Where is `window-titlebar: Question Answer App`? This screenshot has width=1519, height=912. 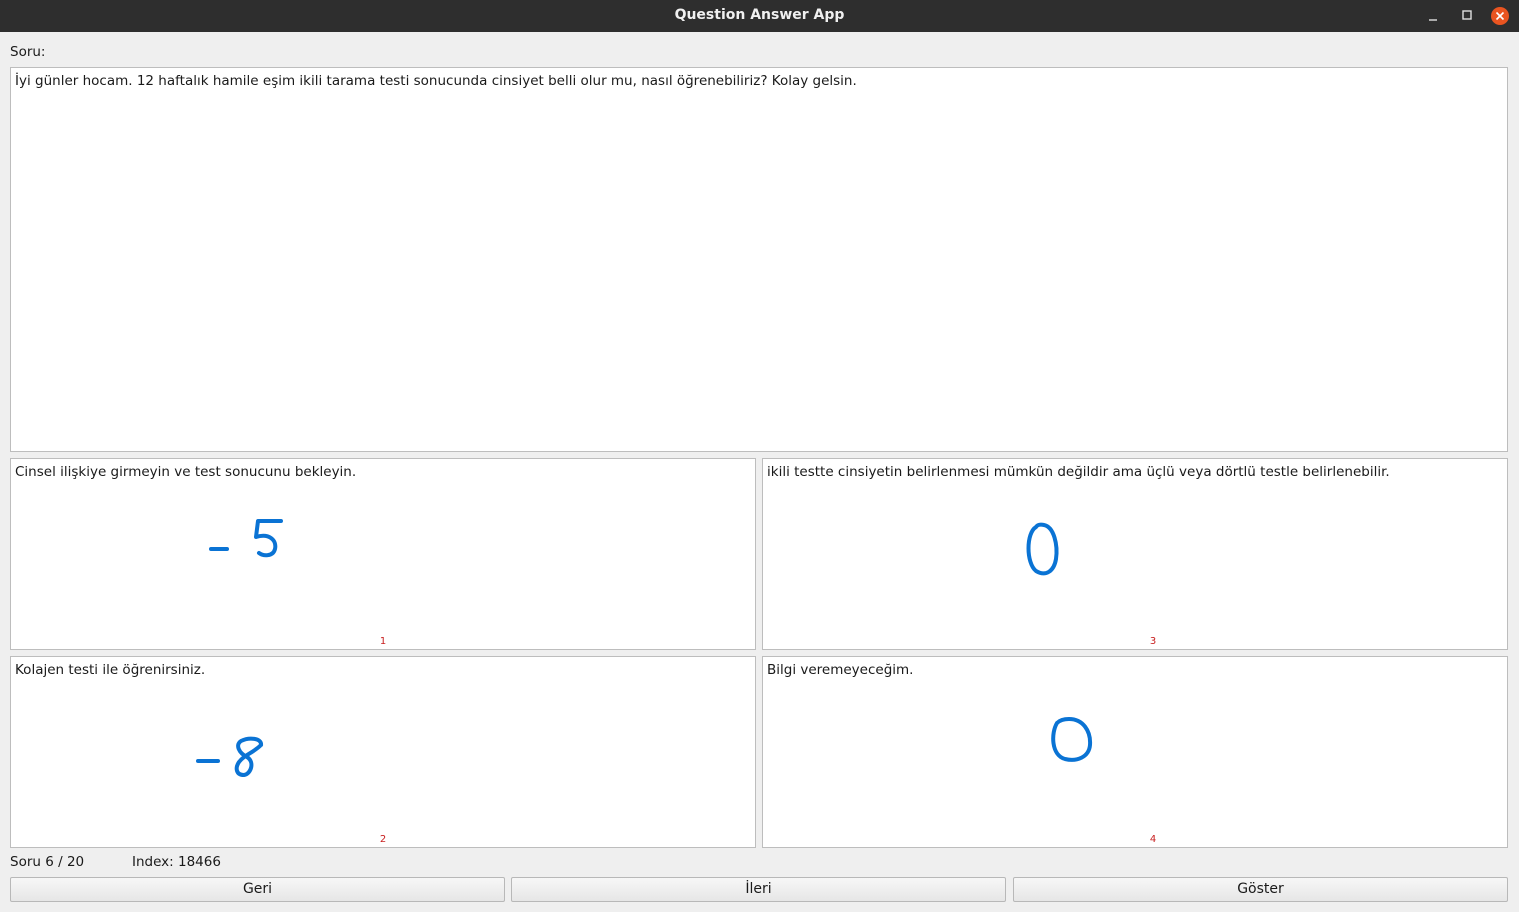
window-titlebar: Question Answer App is located at coordinates (759, 16).